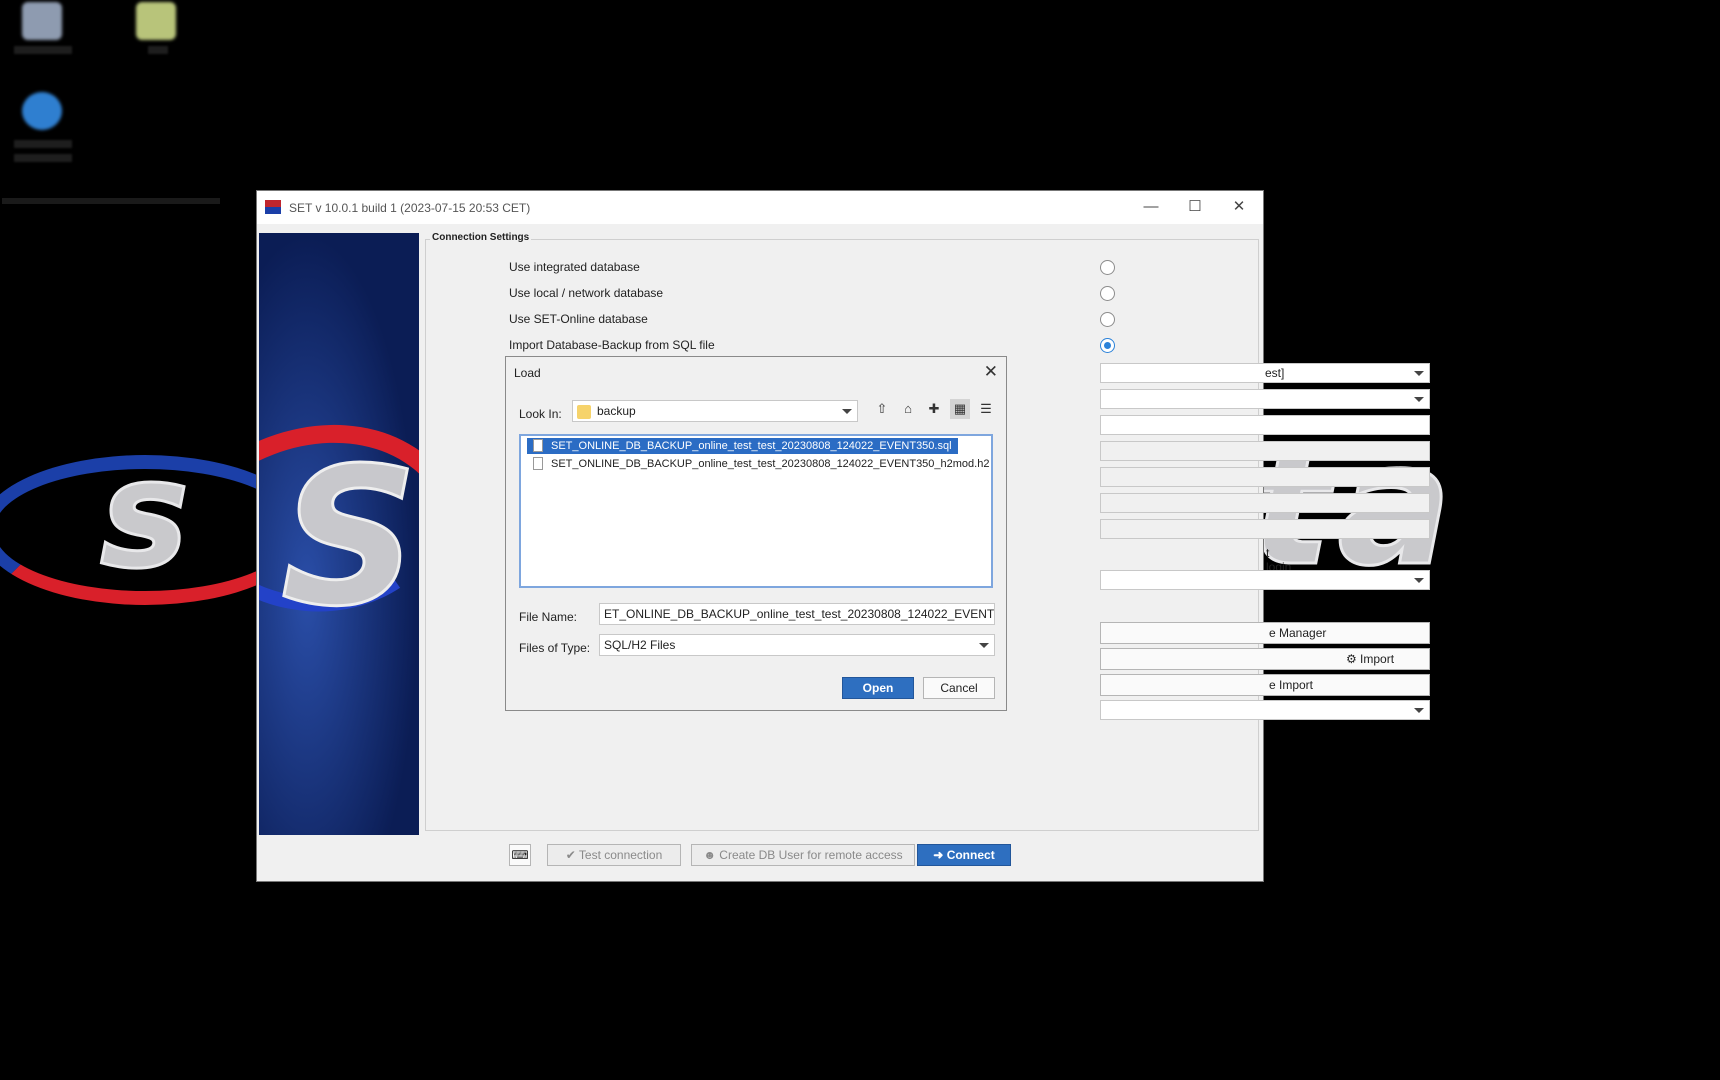 The image size is (1720, 1080). Describe the element at coordinates (1275, 373) in the screenshot. I see `database-dropdown-value: est]` at that location.